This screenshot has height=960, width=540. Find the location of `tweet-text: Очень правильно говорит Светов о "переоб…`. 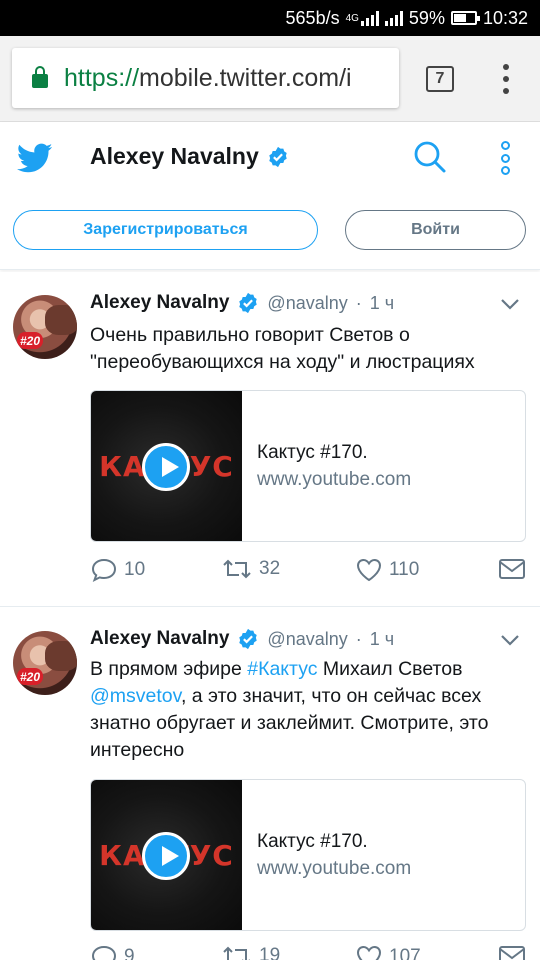

tweet-text: Очень правильно говорит Светов о "переоб… is located at coordinates (282, 348).